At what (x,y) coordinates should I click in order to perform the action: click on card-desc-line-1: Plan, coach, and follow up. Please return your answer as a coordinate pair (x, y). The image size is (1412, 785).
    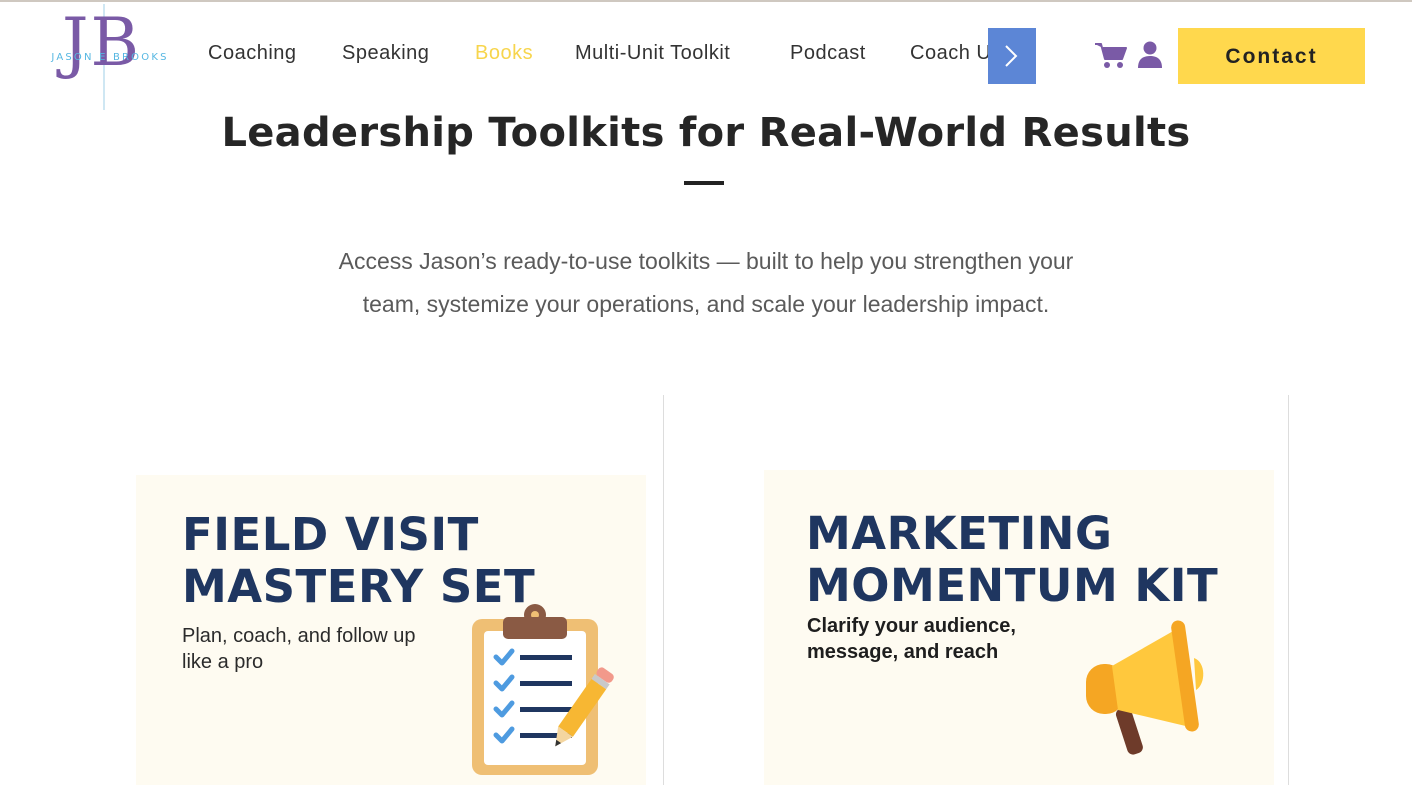
    Looking at the image, I should click on (299, 636).